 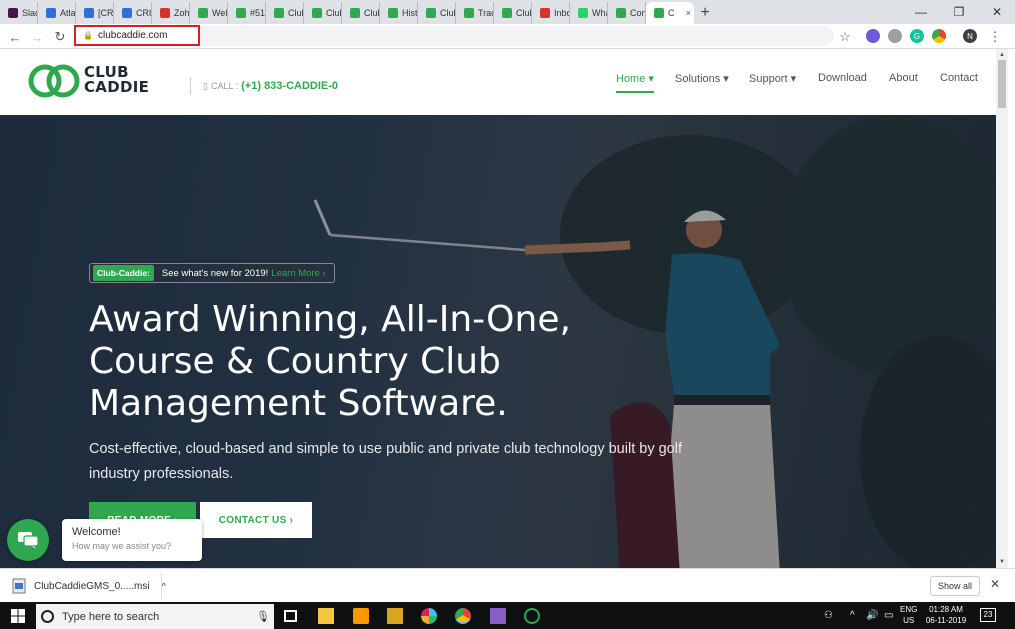 What do you see at coordinates (28, 540) in the screenshot?
I see `chat-launcher-button` at bounding box center [28, 540].